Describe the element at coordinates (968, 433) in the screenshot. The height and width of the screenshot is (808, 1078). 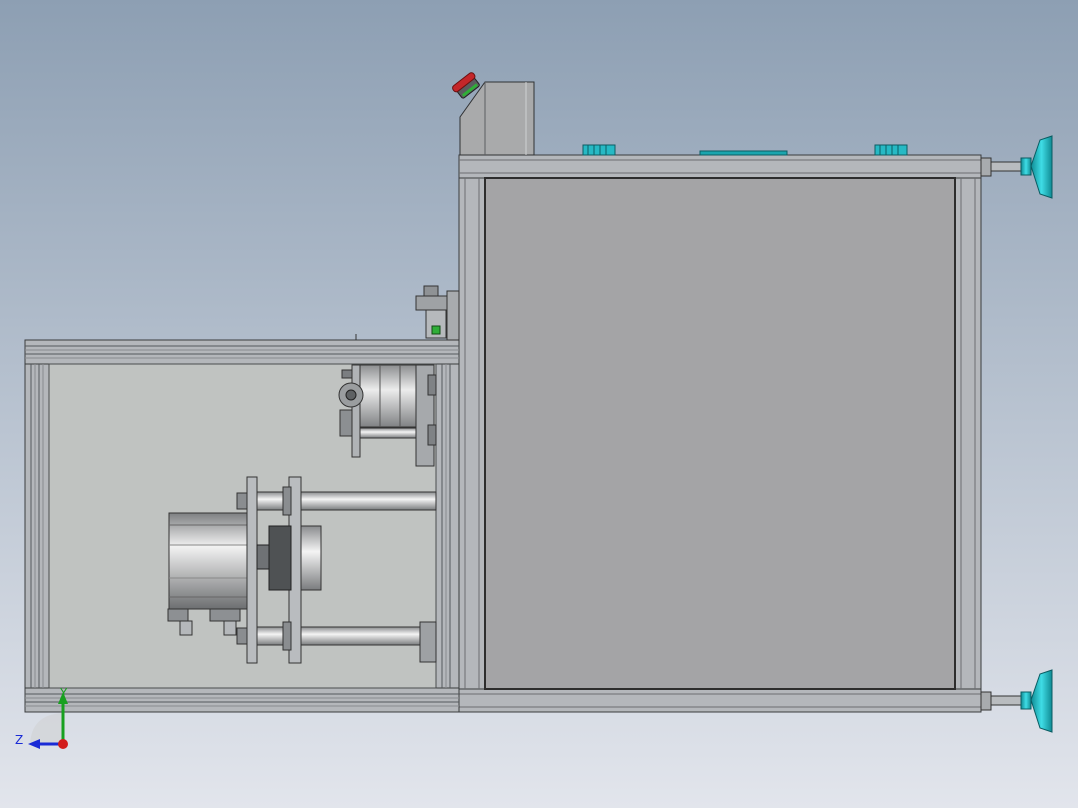
I see `cabinet-right-post` at that location.